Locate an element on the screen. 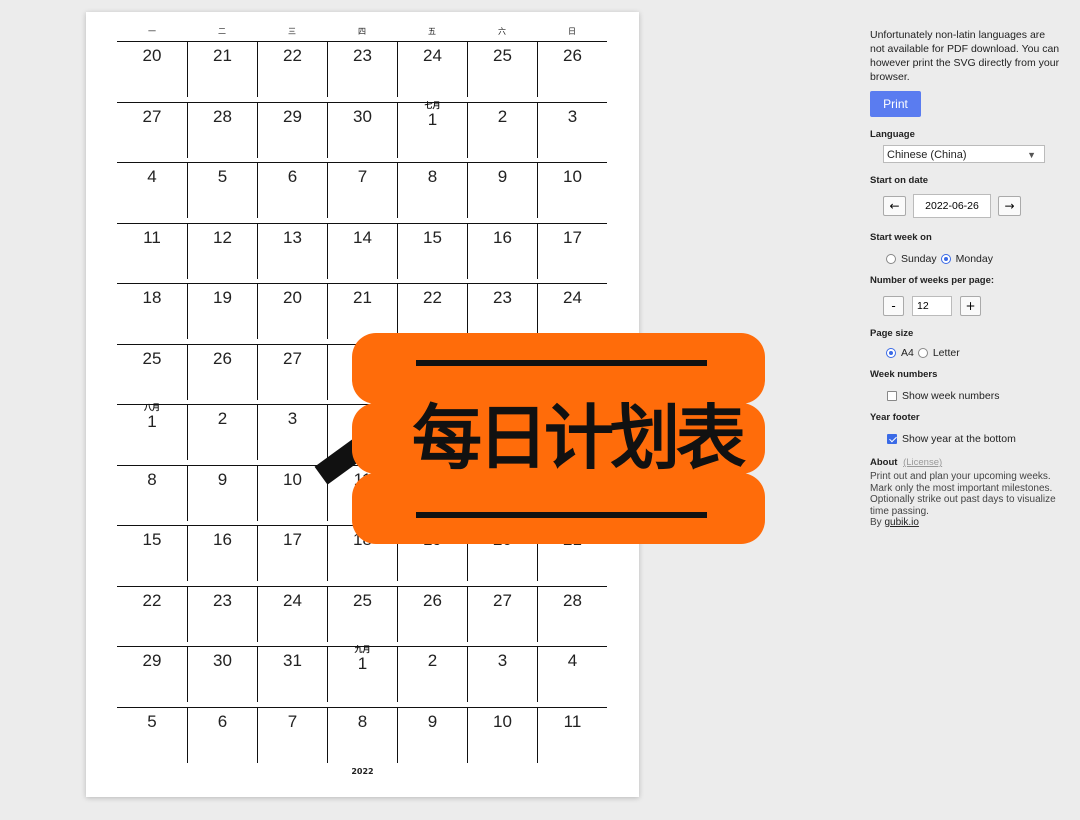 Image resolution: width=1080 pixels, height=820 pixels. day-number: 27 is located at coordinates (292, 358).